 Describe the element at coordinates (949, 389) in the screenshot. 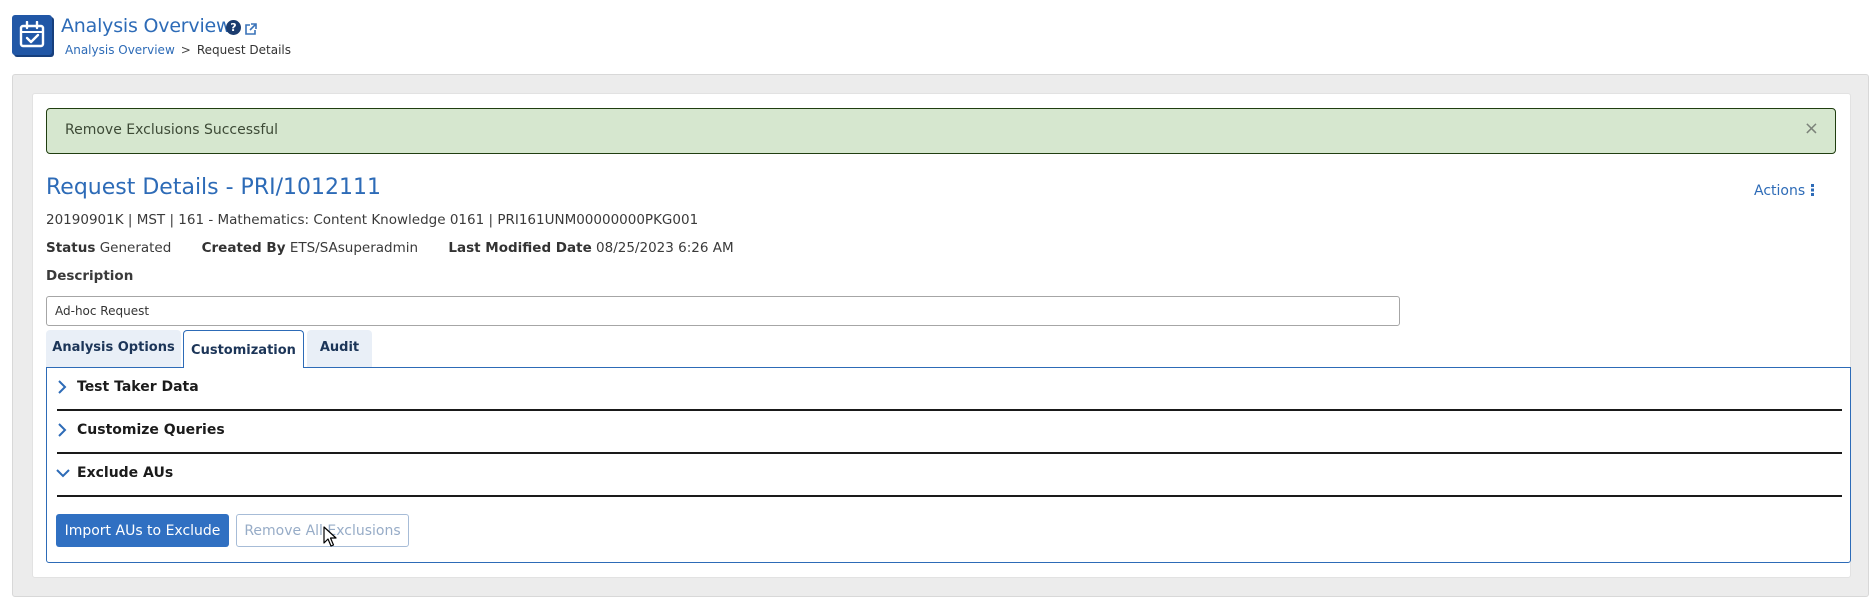

I see `accordion-test-taker-data: Test Taker Data` at that location.